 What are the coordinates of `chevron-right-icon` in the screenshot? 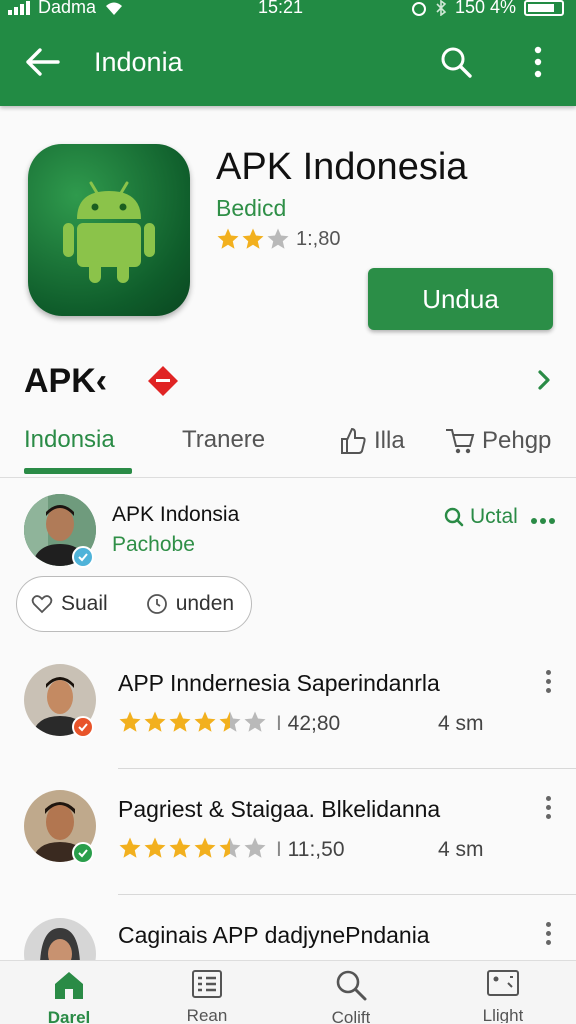 It's located at (544, 380).